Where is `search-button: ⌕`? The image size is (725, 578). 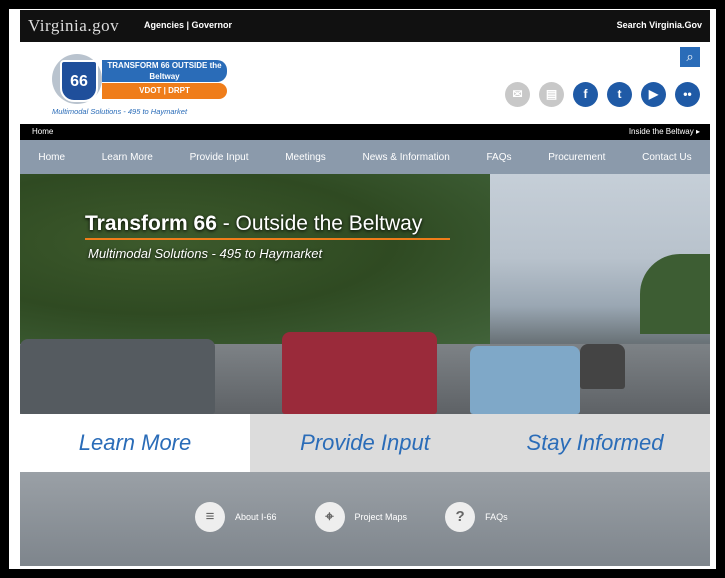 search-button: ⌕ is located at coordinates (690, 57).